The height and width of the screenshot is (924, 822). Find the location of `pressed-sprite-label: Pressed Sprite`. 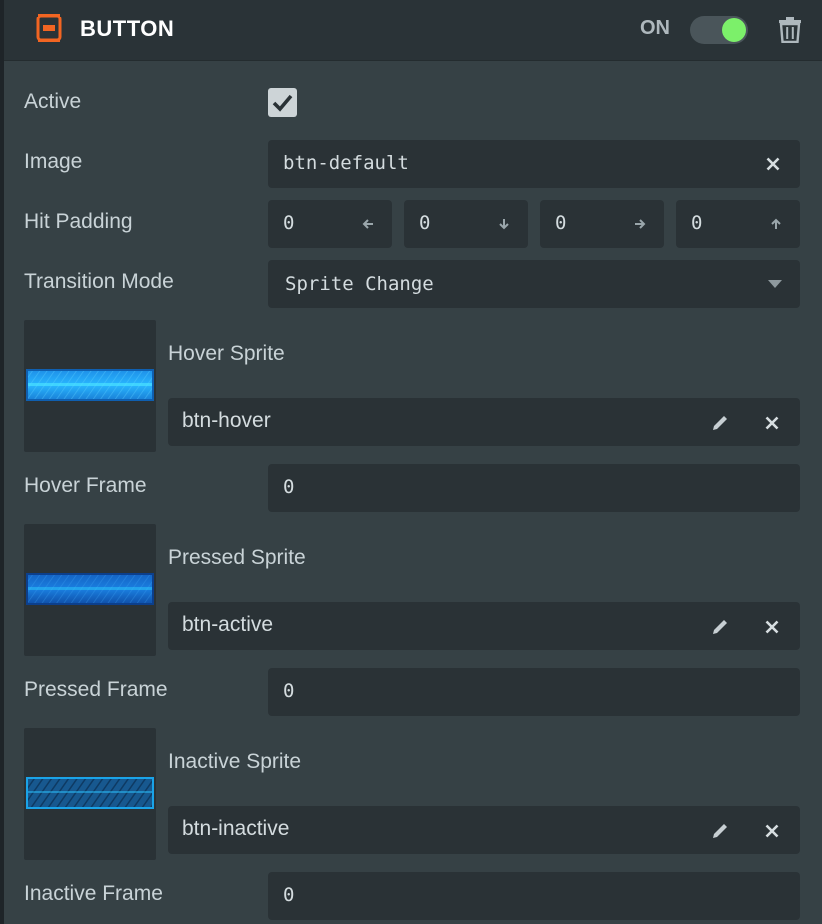

pressed-sprite-label: Pressed Sprite is located at coordinates (237, 557).